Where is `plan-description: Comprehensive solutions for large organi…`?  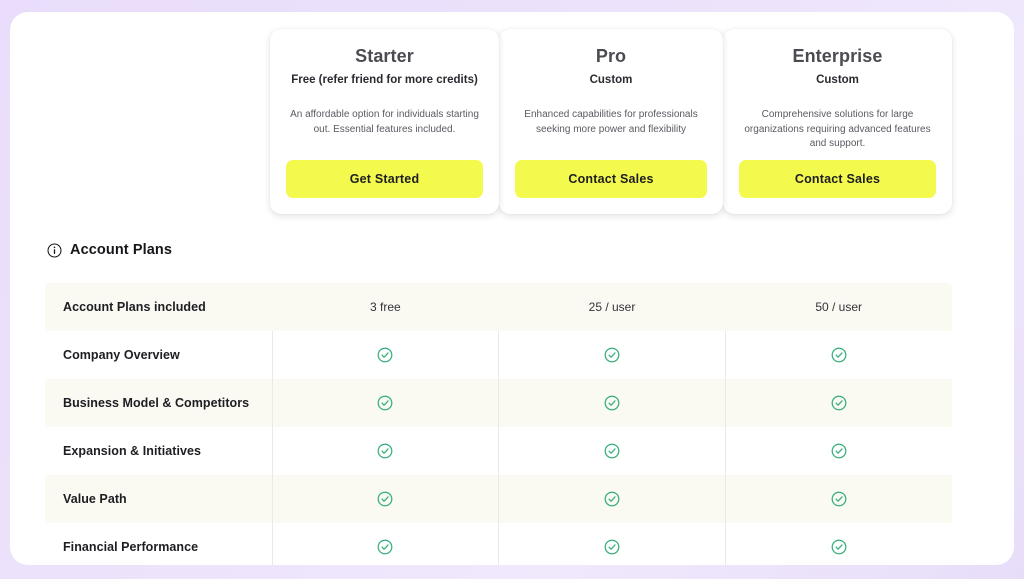
plan-description: Comprehensive solutions for large organi… is located at coordinates (837, 129).